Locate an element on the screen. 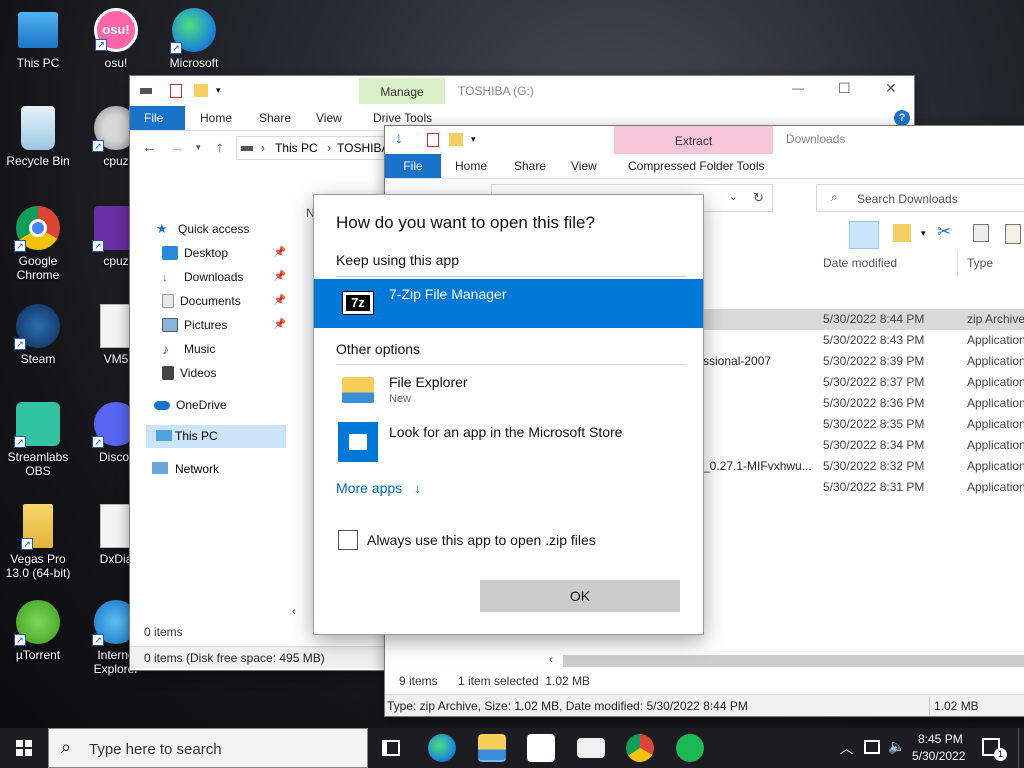  ok-button: OK is located at coordinates (580, 596).